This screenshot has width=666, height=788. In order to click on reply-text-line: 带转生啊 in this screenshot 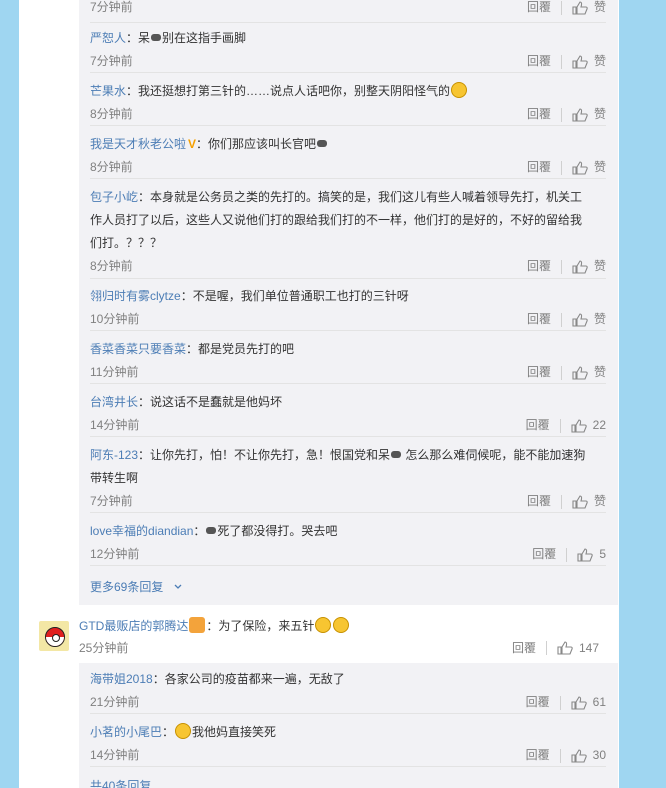, I will do `click(114, 478)`.